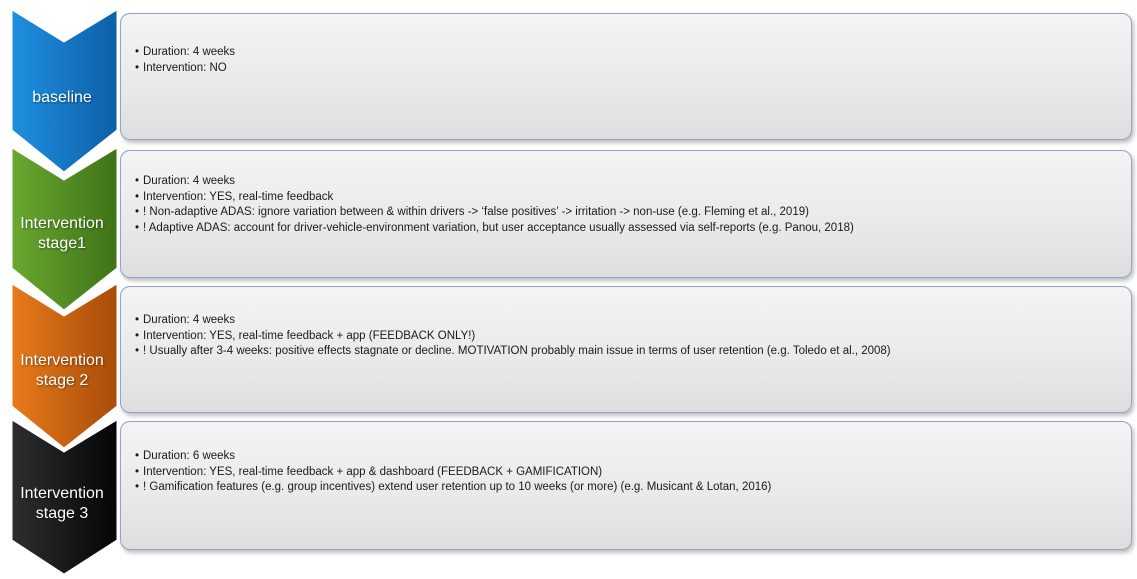  What do you see at coordinates (62, 234) in the screenshot?
I see `chevron-label-stage-1: Intervention stage1` at bounding box center [62, 234].